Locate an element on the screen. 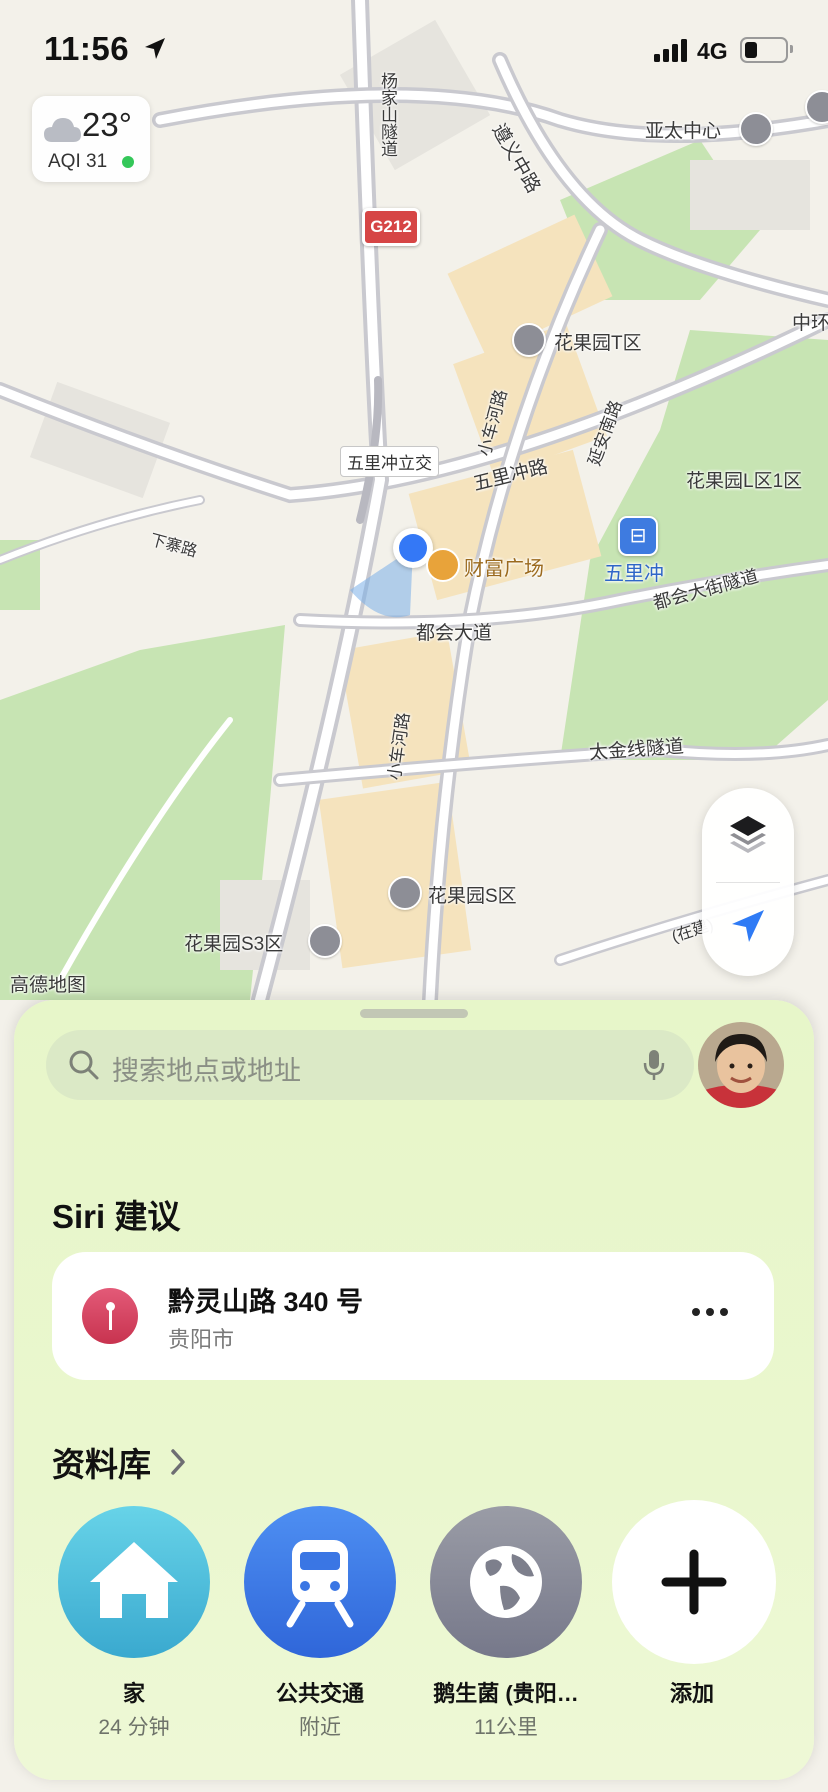  map-controls is located at coordinates (748, 882).